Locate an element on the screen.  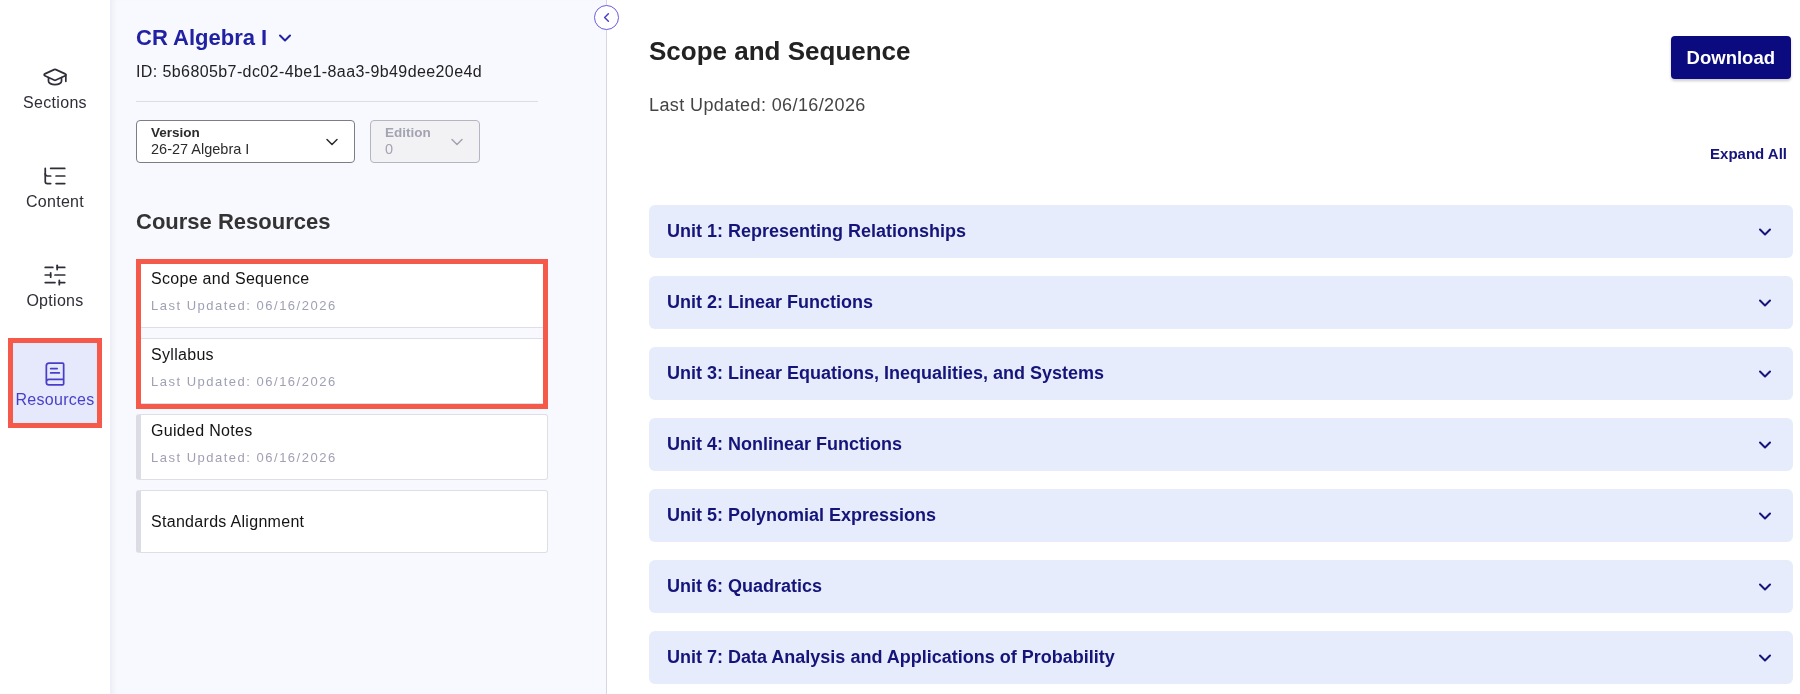
field-value: 26-27 Algebra I is located at coordinates (200, 149).